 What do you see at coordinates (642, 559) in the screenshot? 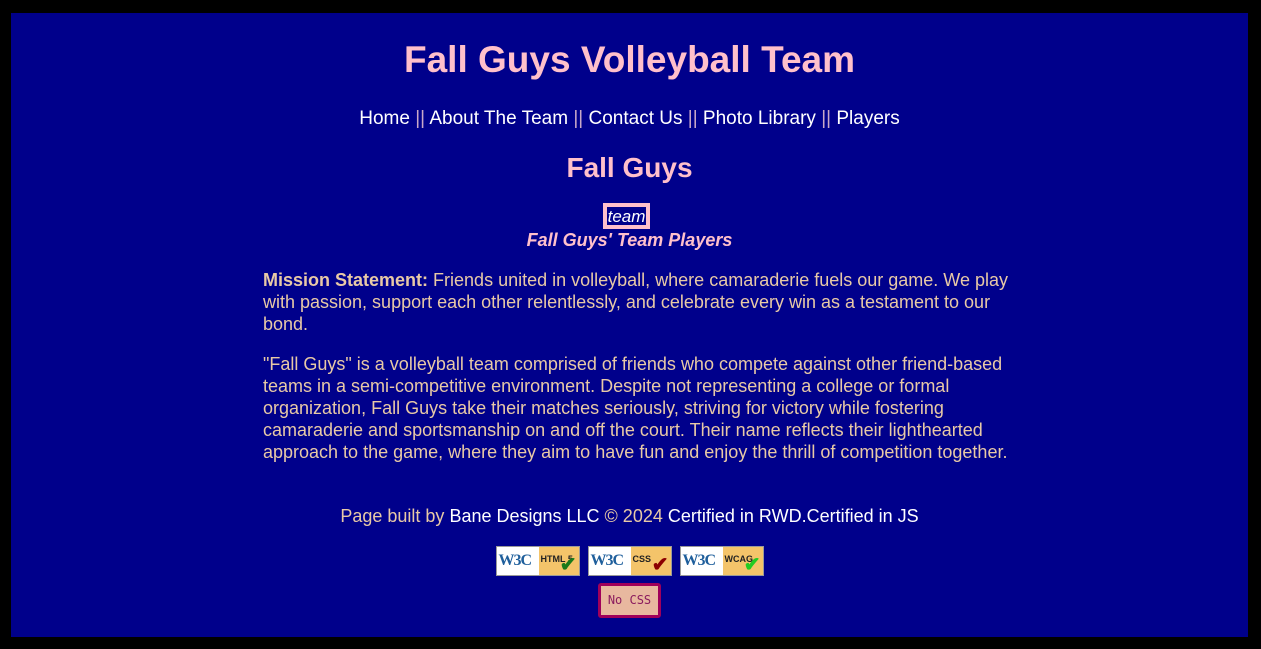
I see `css-icon: CSS` at bounding box center [642, 559].